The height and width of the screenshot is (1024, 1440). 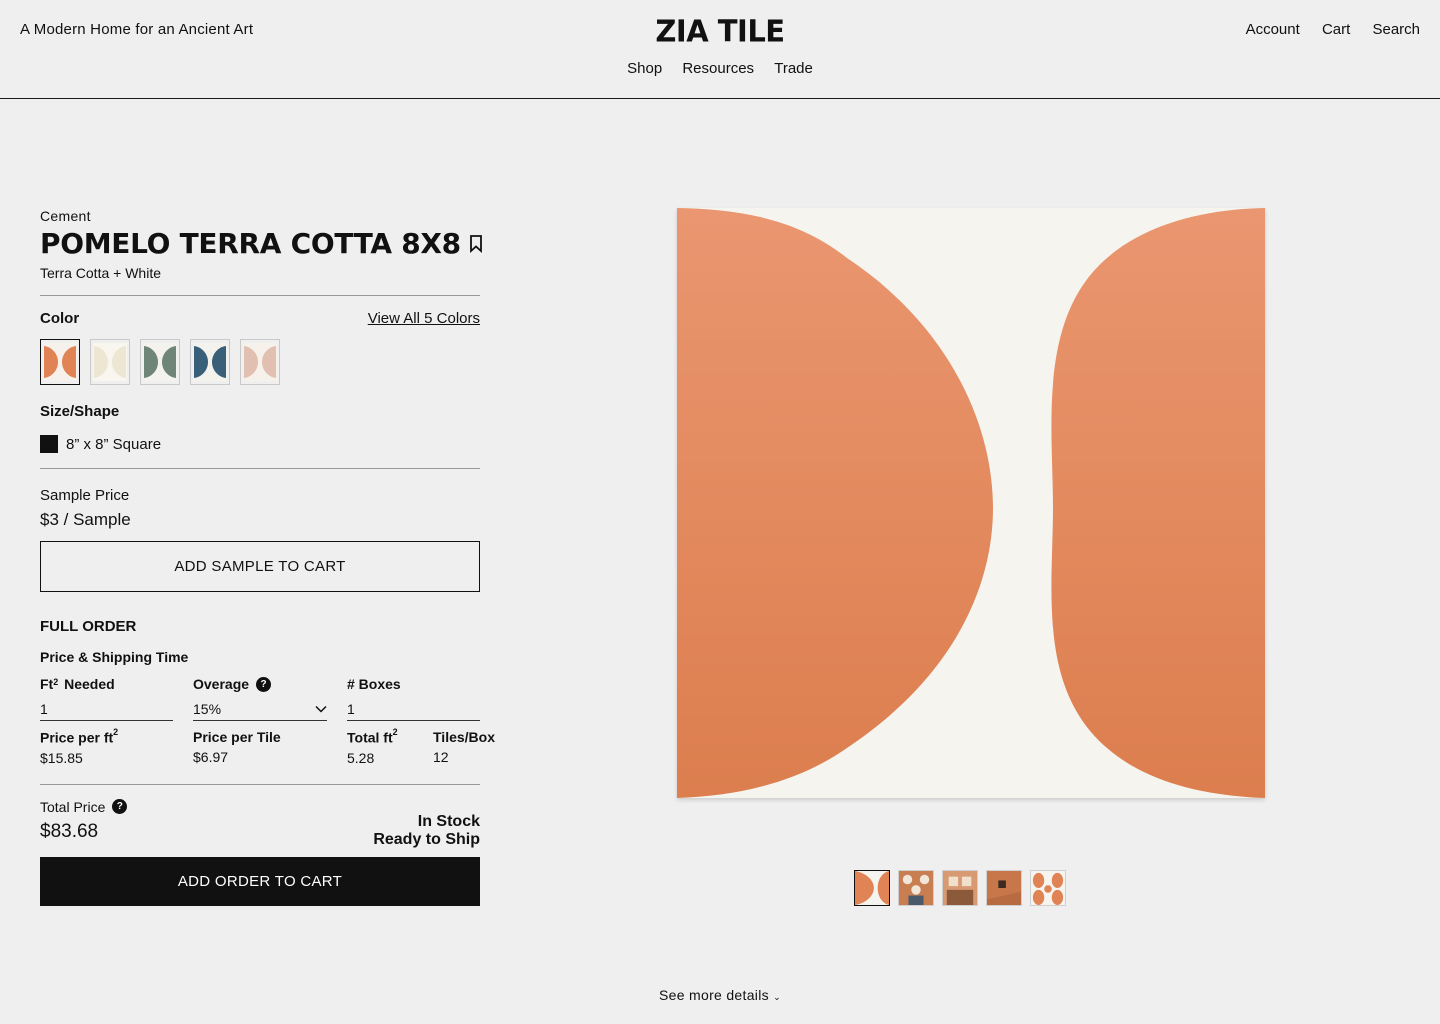 I want to click on thumbnail-tile, so click(x=872, y=888).